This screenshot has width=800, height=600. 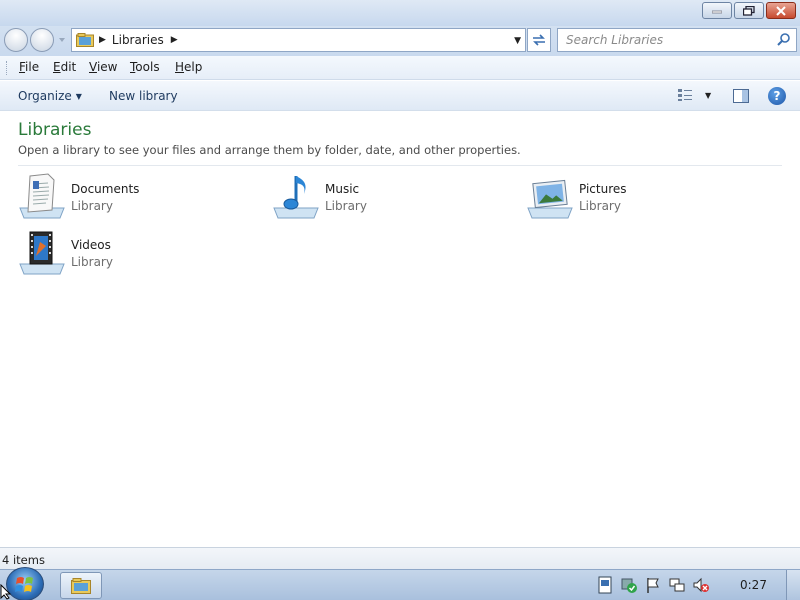 I want to click on system-tray, so click(x=653, y=585).